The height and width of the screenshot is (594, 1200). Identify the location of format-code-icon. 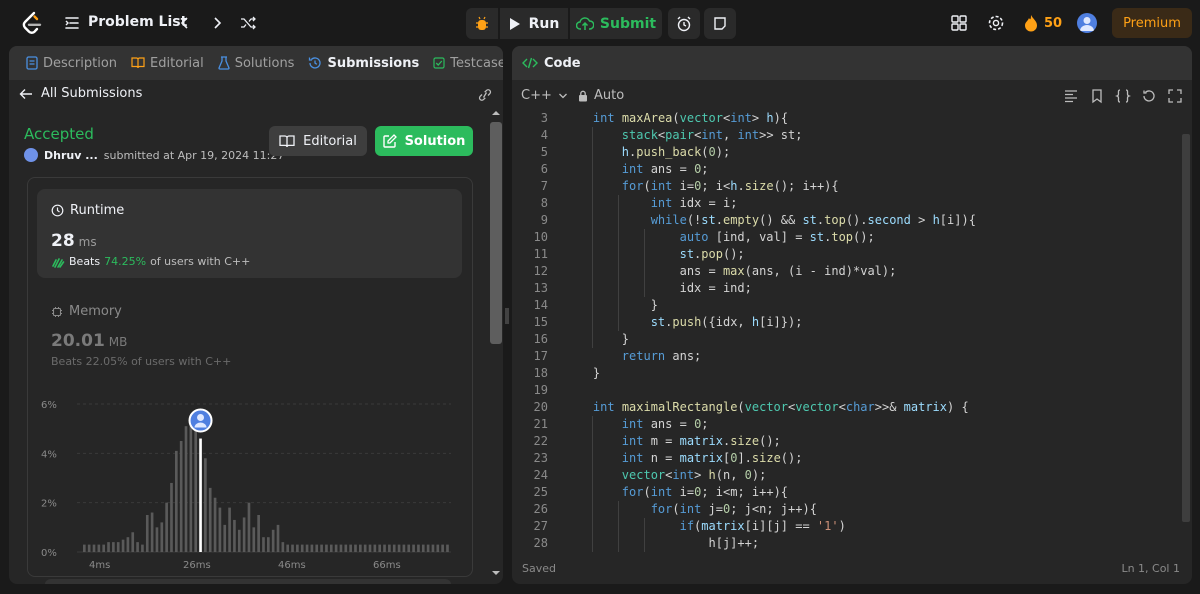
(1071, 96).